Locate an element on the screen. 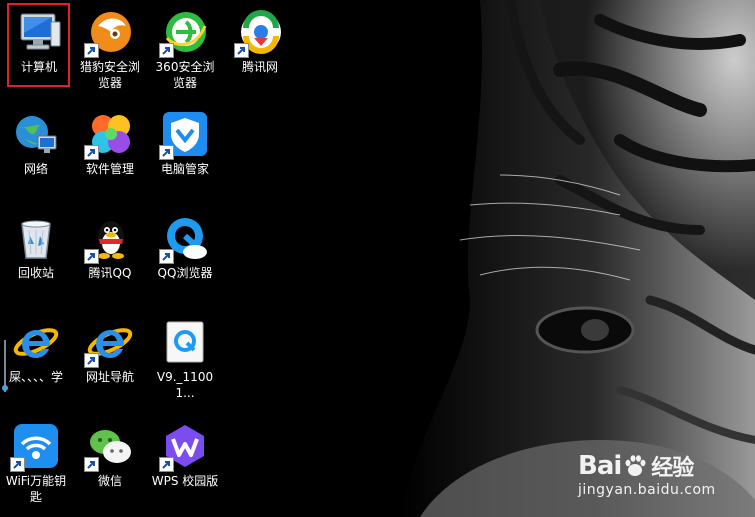 The width and height of the screenshot is (755, 517). document-icon is located at coordinates (185, 342).